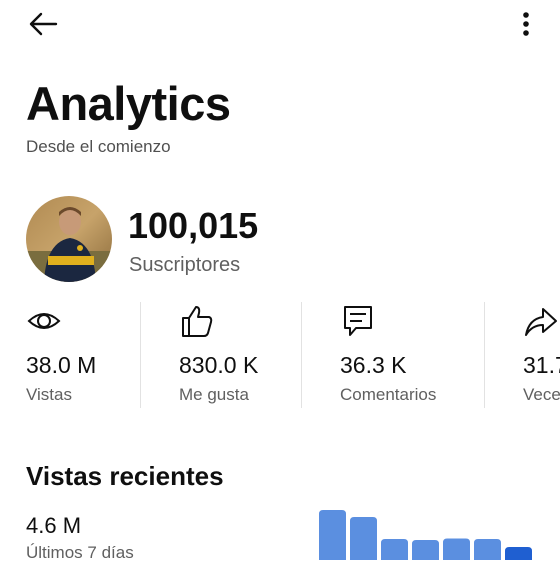  Describe the element at coordinates (388, 394) in the screenshot. I see `stat-comments-label: Comentarios` at that location.